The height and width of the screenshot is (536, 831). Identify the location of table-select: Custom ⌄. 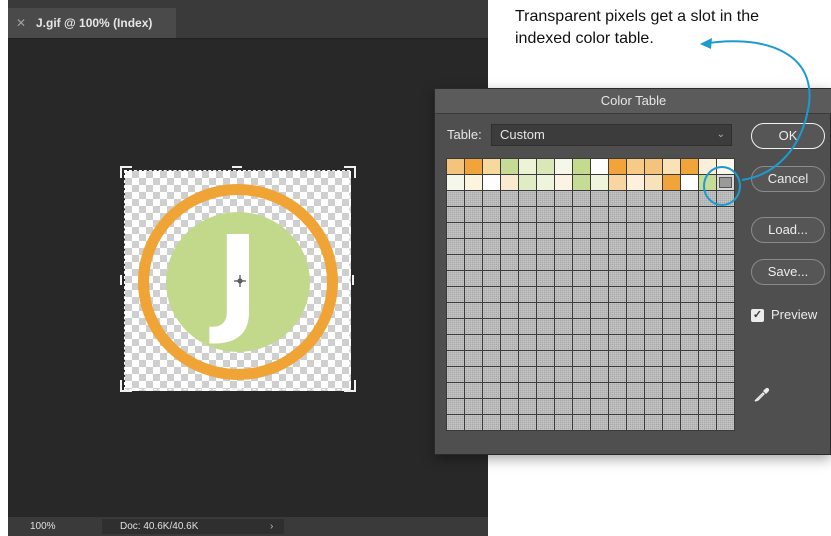
(611, 135).